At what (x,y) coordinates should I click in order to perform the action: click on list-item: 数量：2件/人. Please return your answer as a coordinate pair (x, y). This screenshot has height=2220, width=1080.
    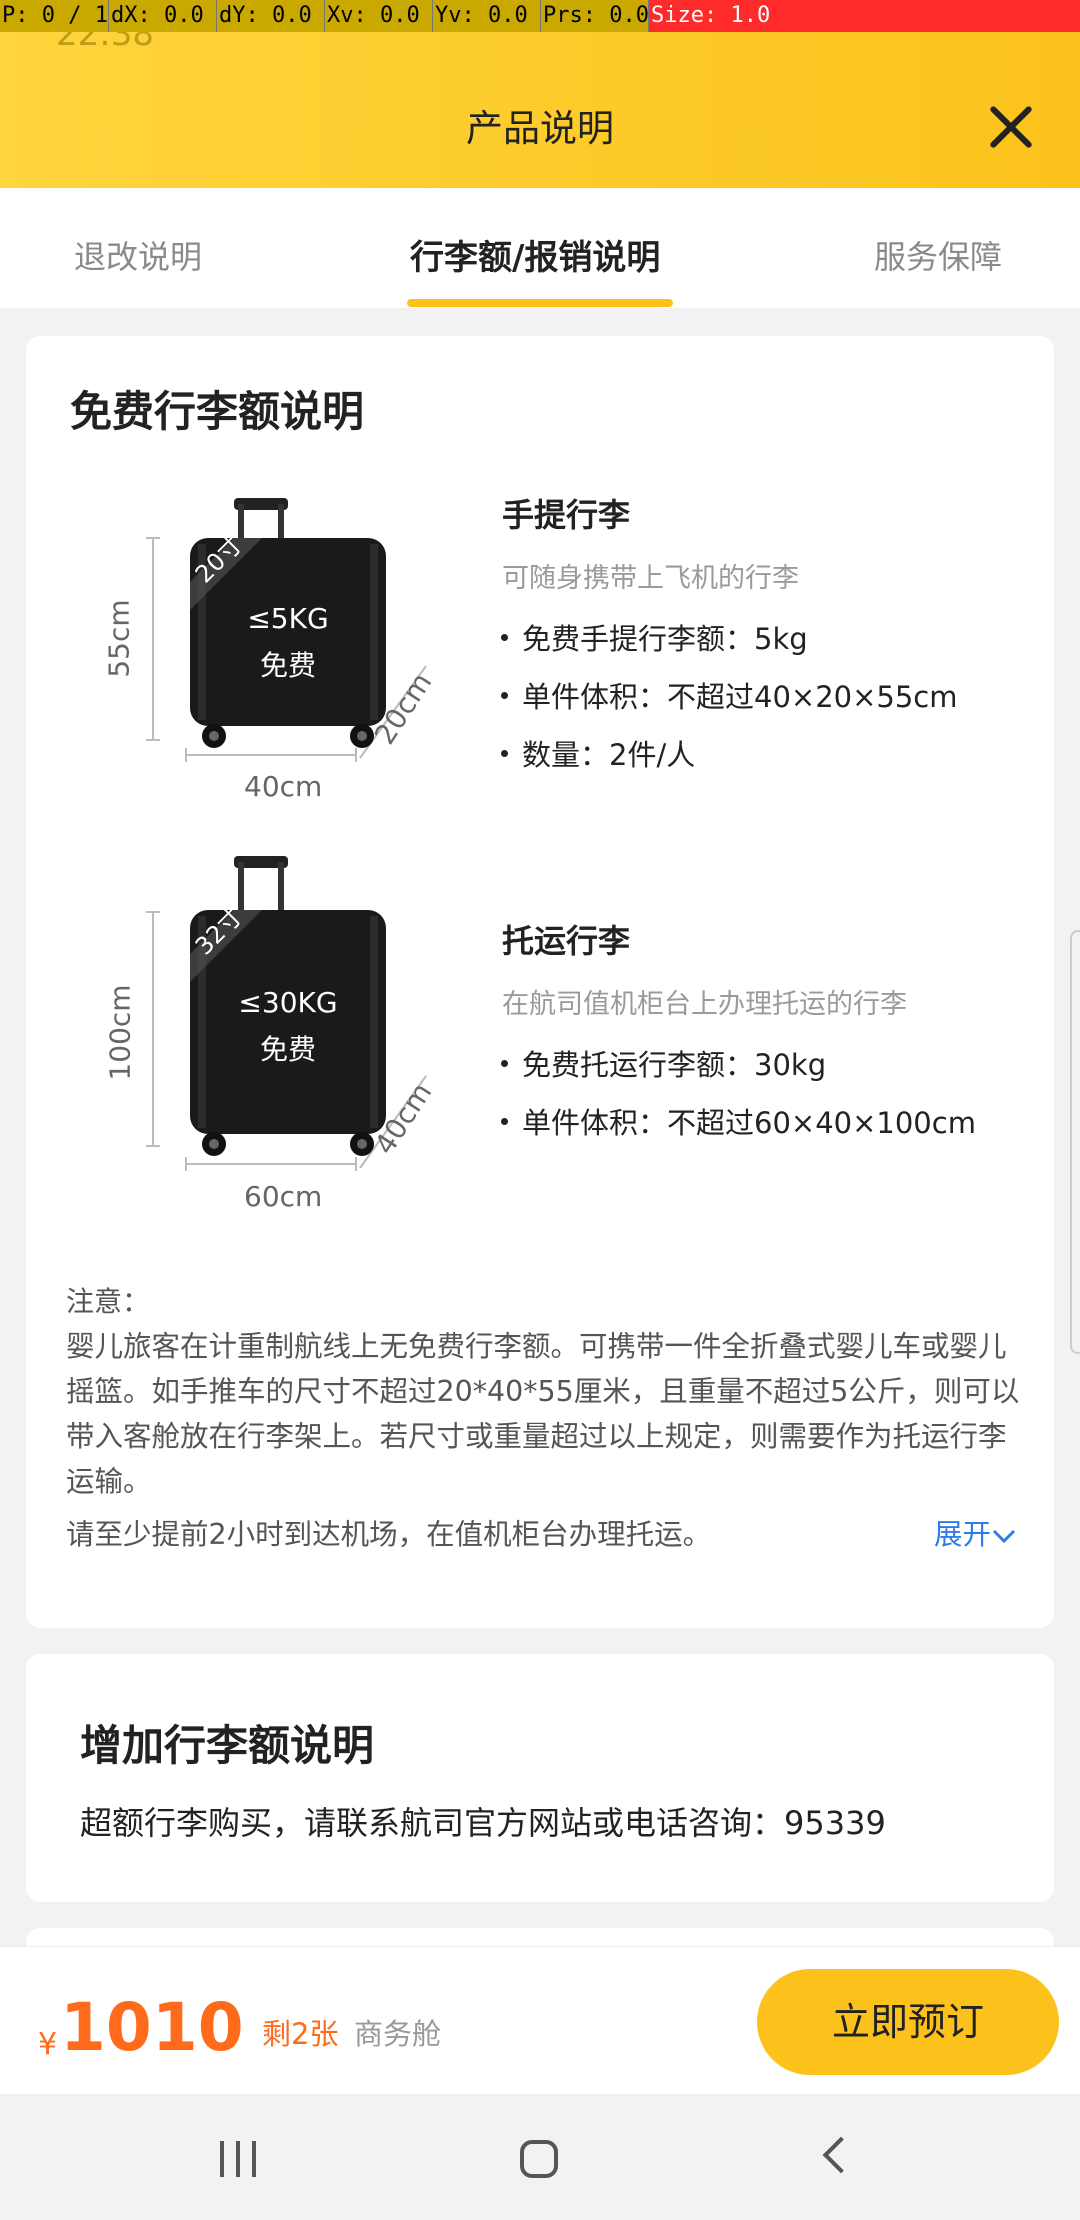
    Looking at the image, I should click on (597, 753).